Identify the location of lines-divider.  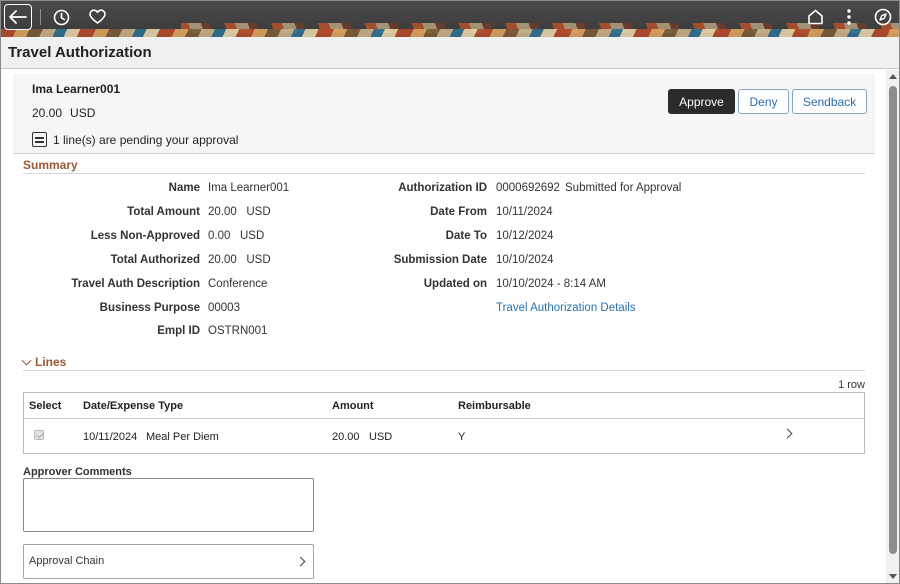
(444, 370).